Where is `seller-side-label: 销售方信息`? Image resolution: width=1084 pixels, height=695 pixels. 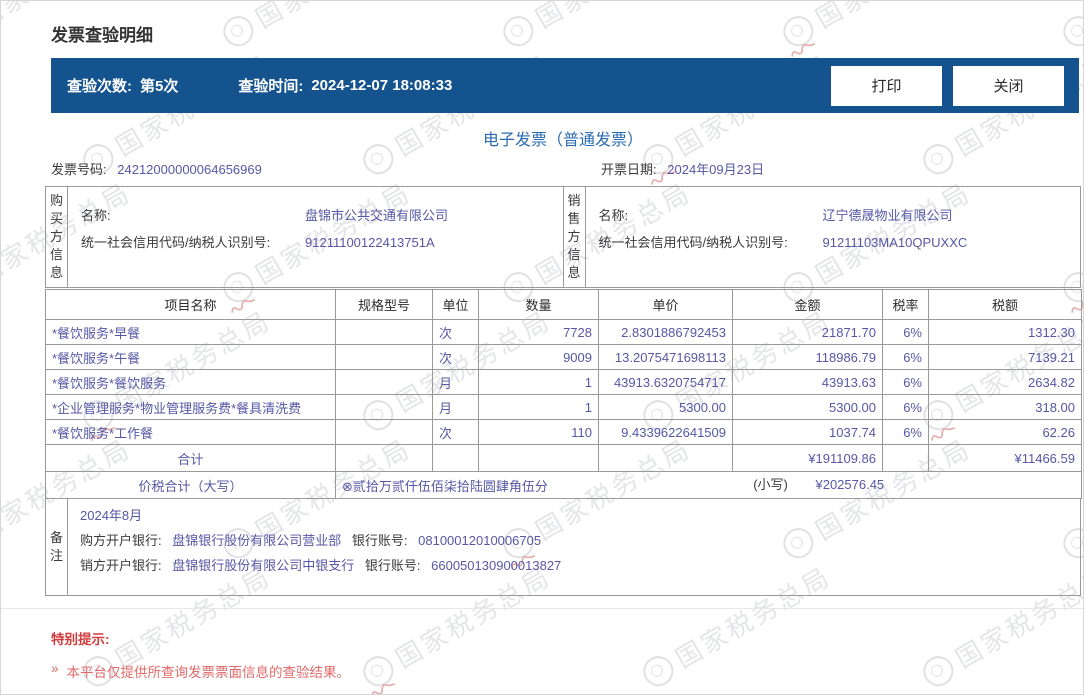
seller-side-label: 销售方信息 is located at coordinates (575, 237).